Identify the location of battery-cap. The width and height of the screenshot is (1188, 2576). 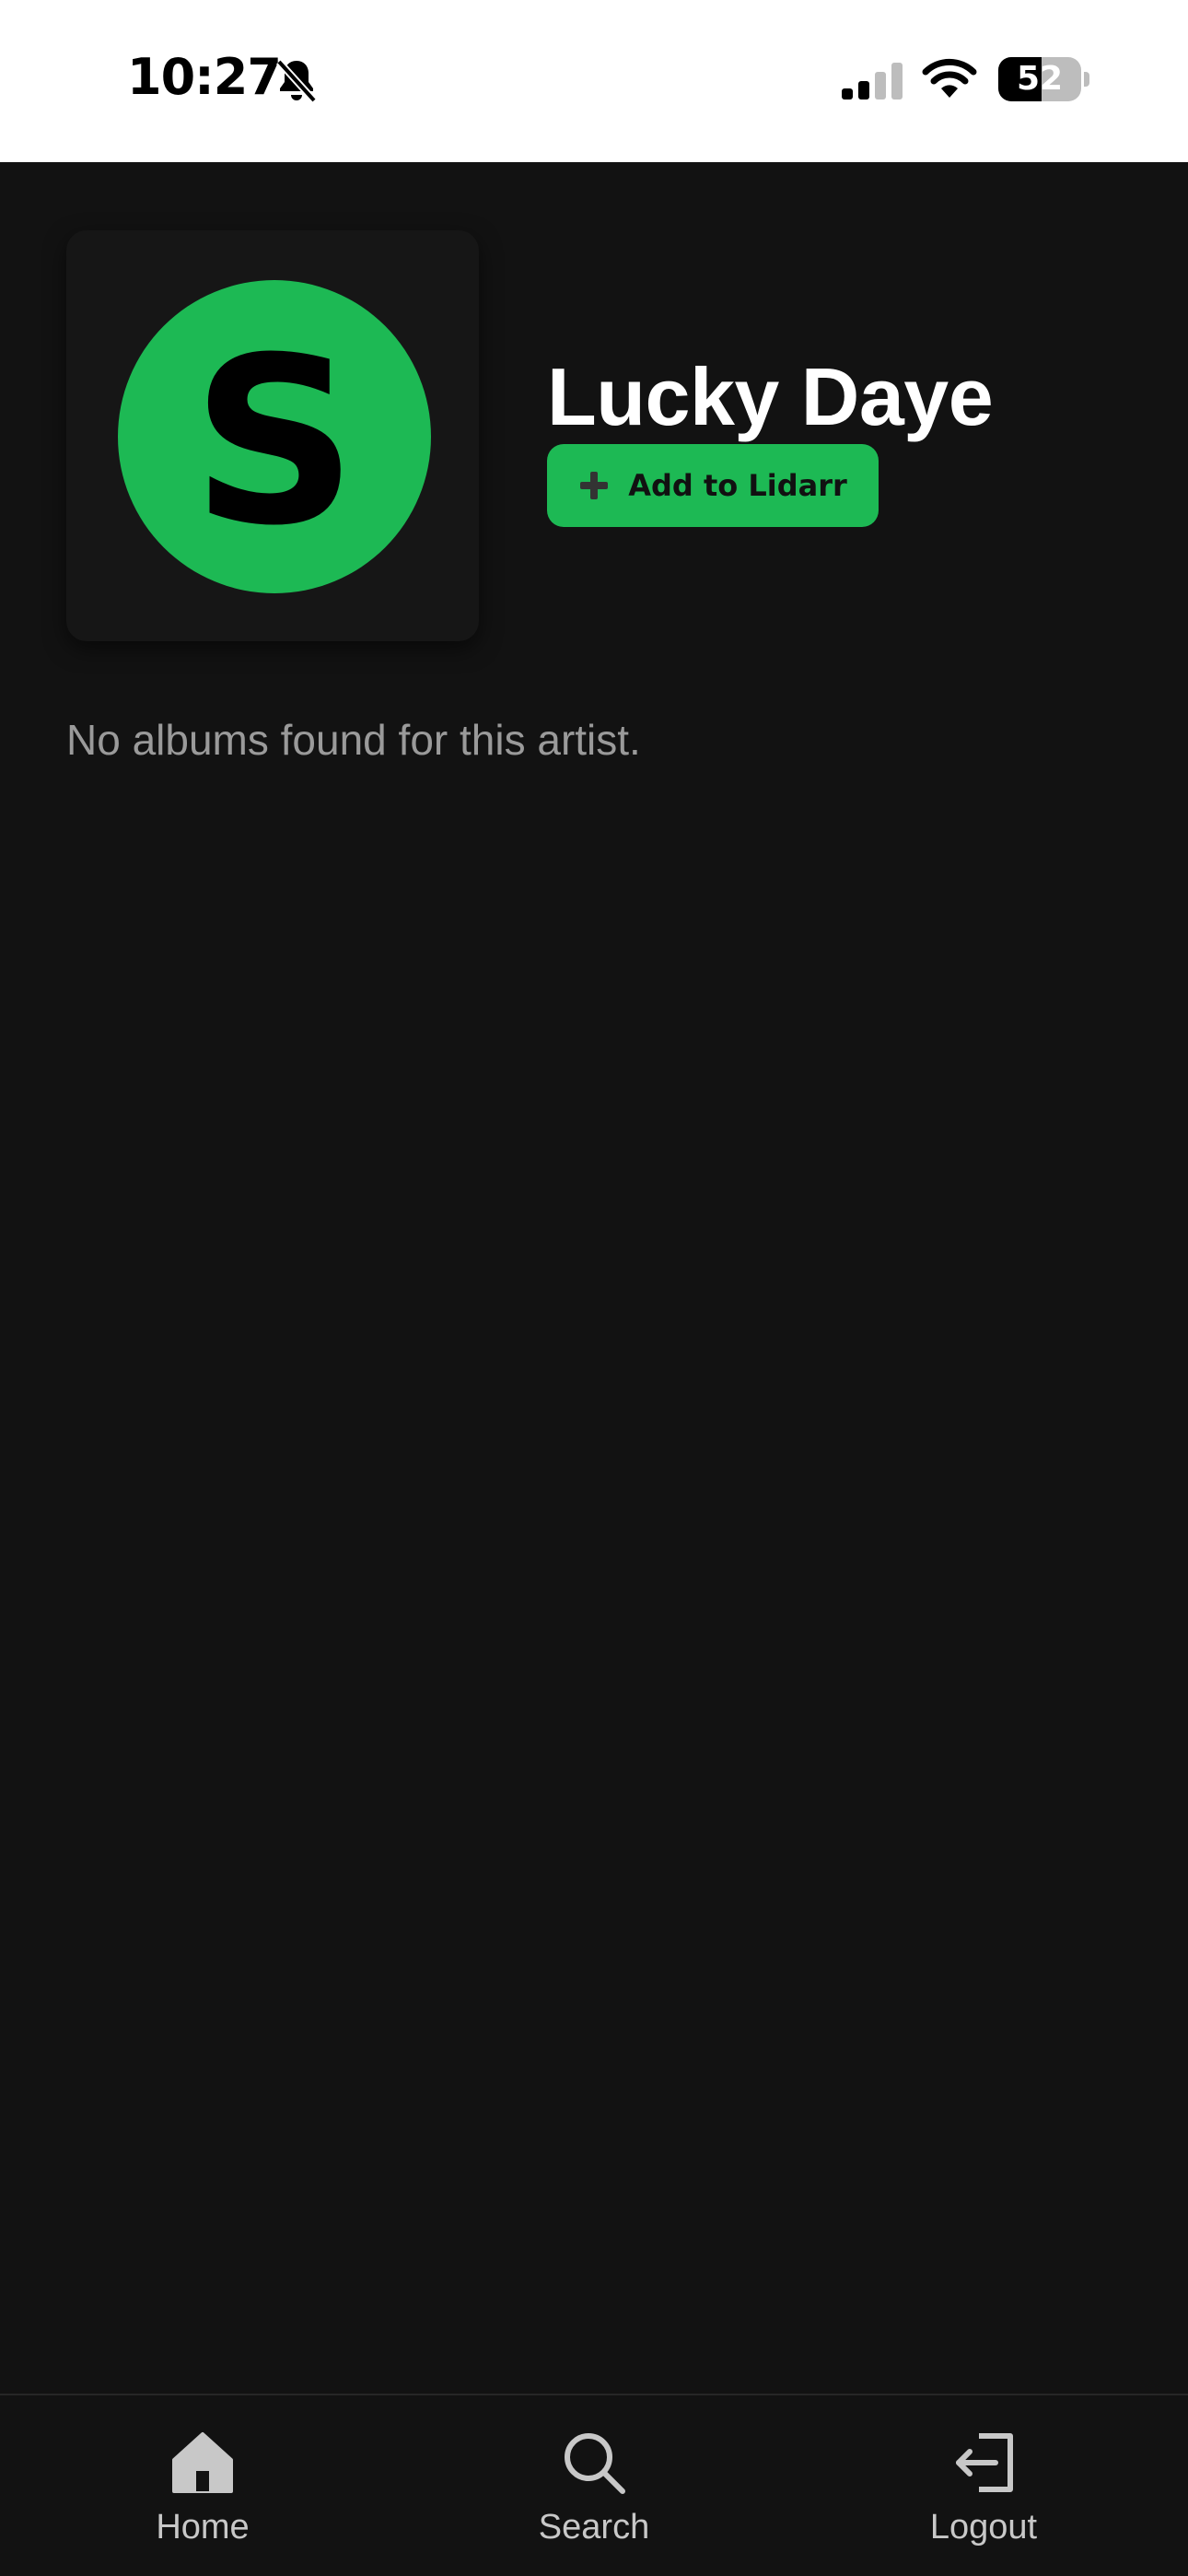
(1086, 79).